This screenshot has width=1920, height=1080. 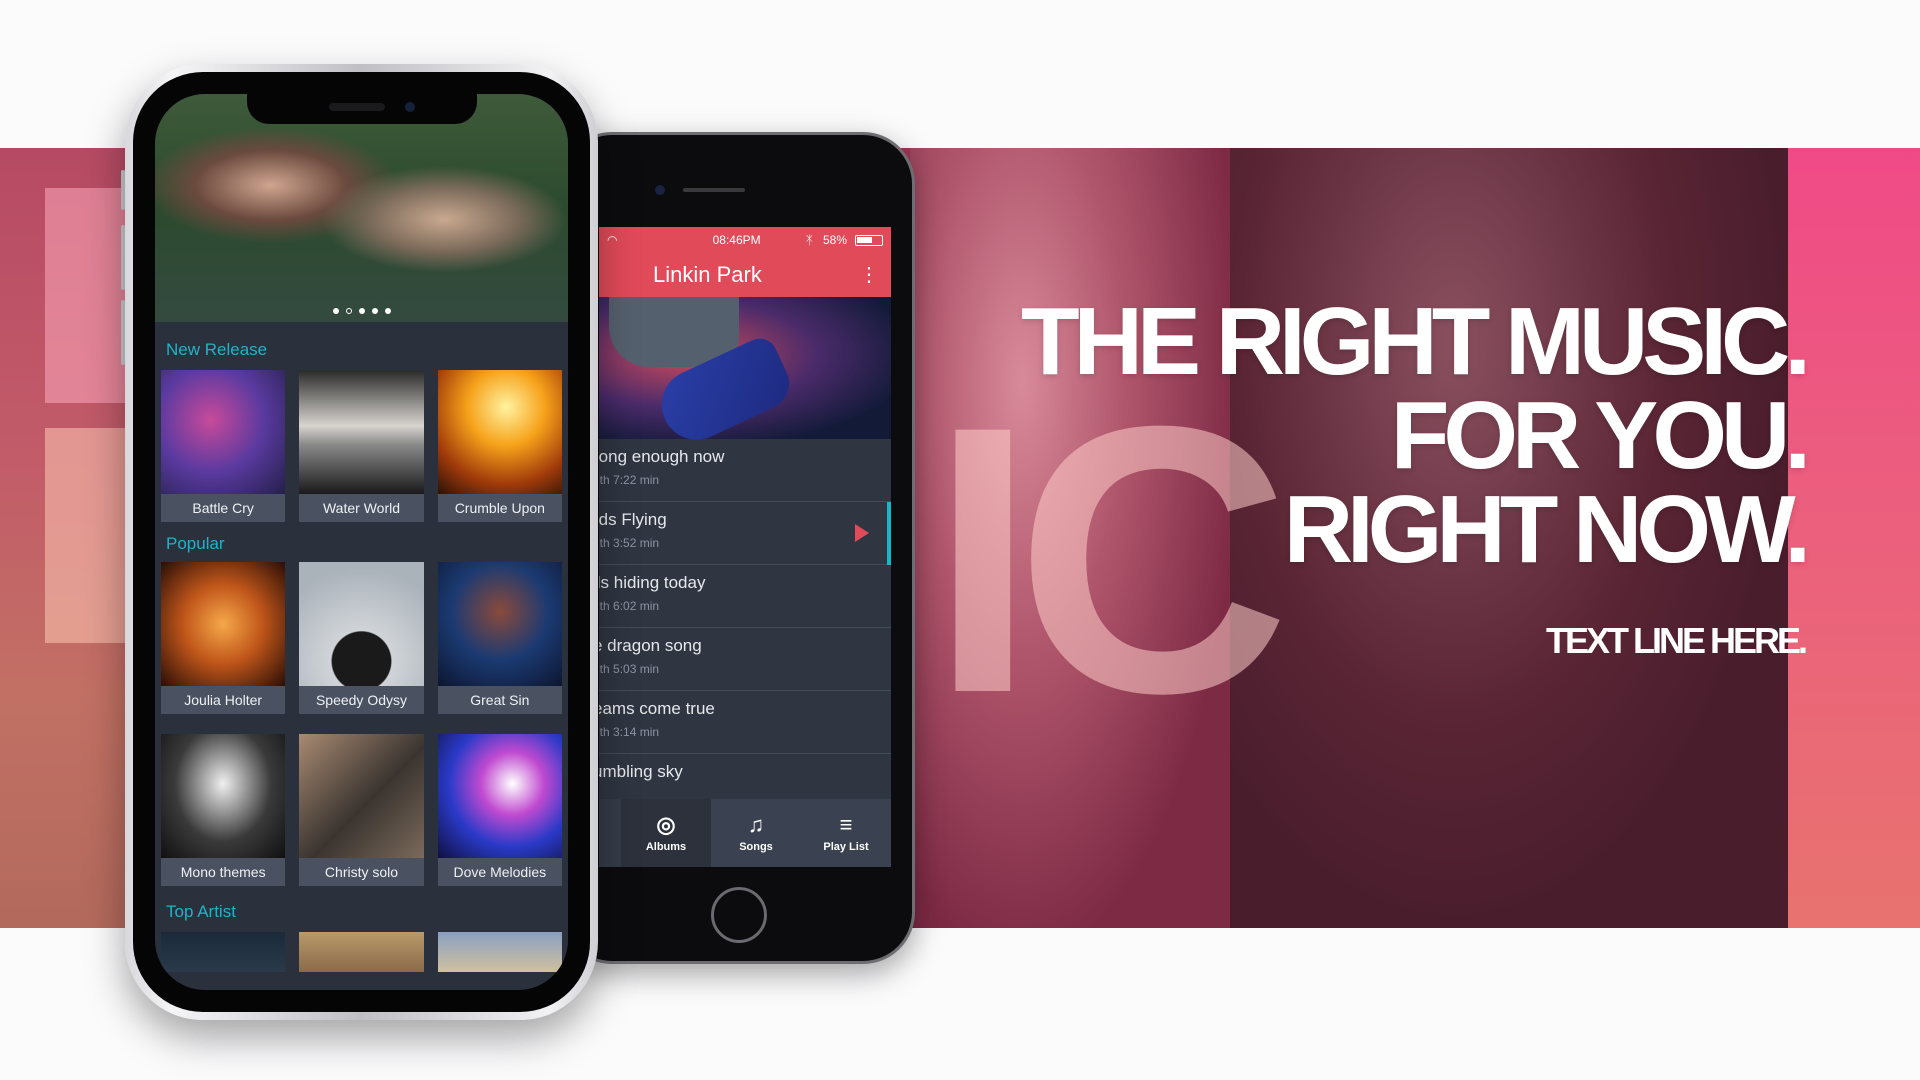 I want to click on artist-hero-image, so click(x=745, y=374).